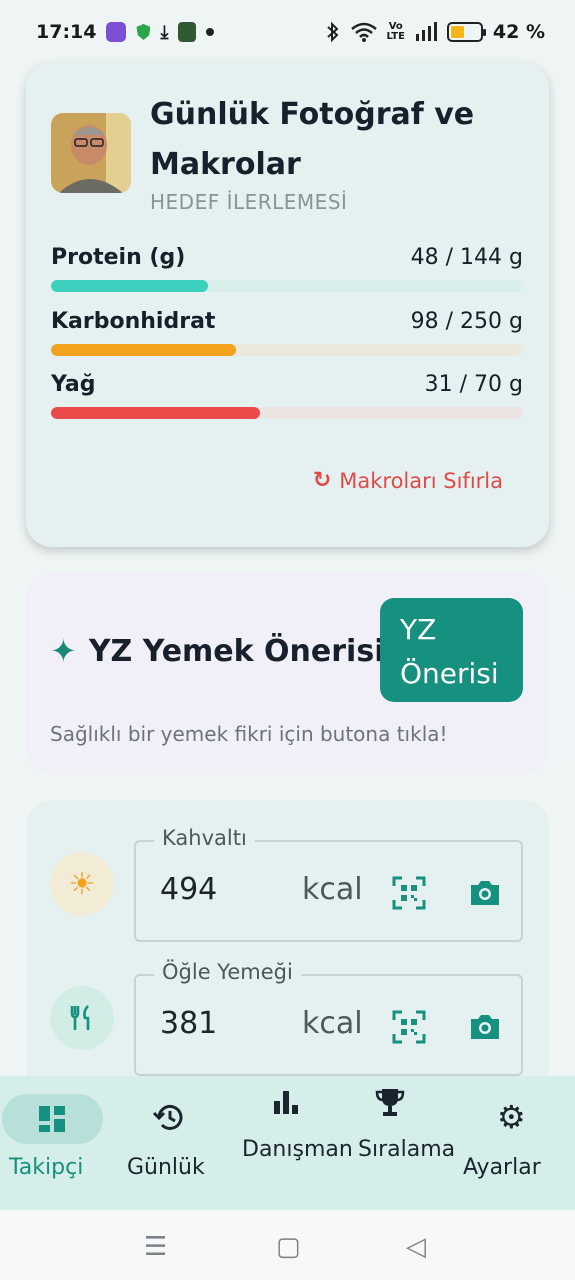  I want to click on shield-icon, so click(143, 32).